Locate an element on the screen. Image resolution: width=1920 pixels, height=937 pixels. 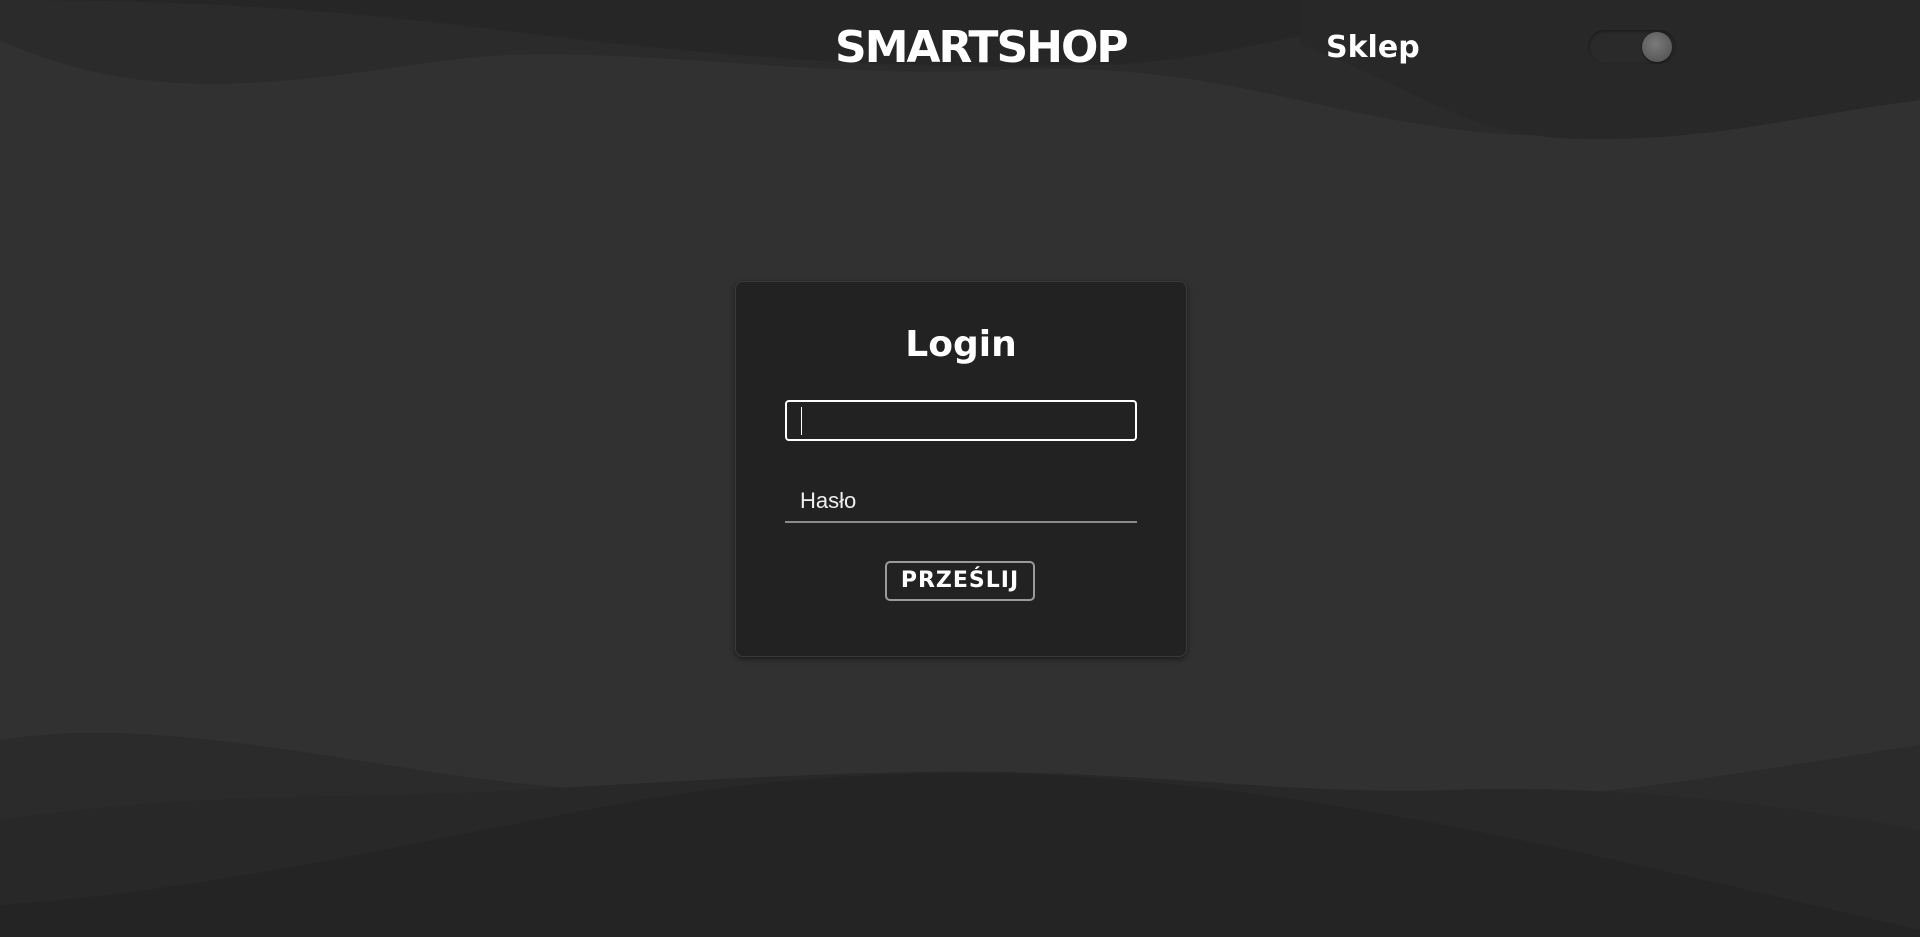
header: SMARTSHOP Sklep is located at coordinates (960, 50).